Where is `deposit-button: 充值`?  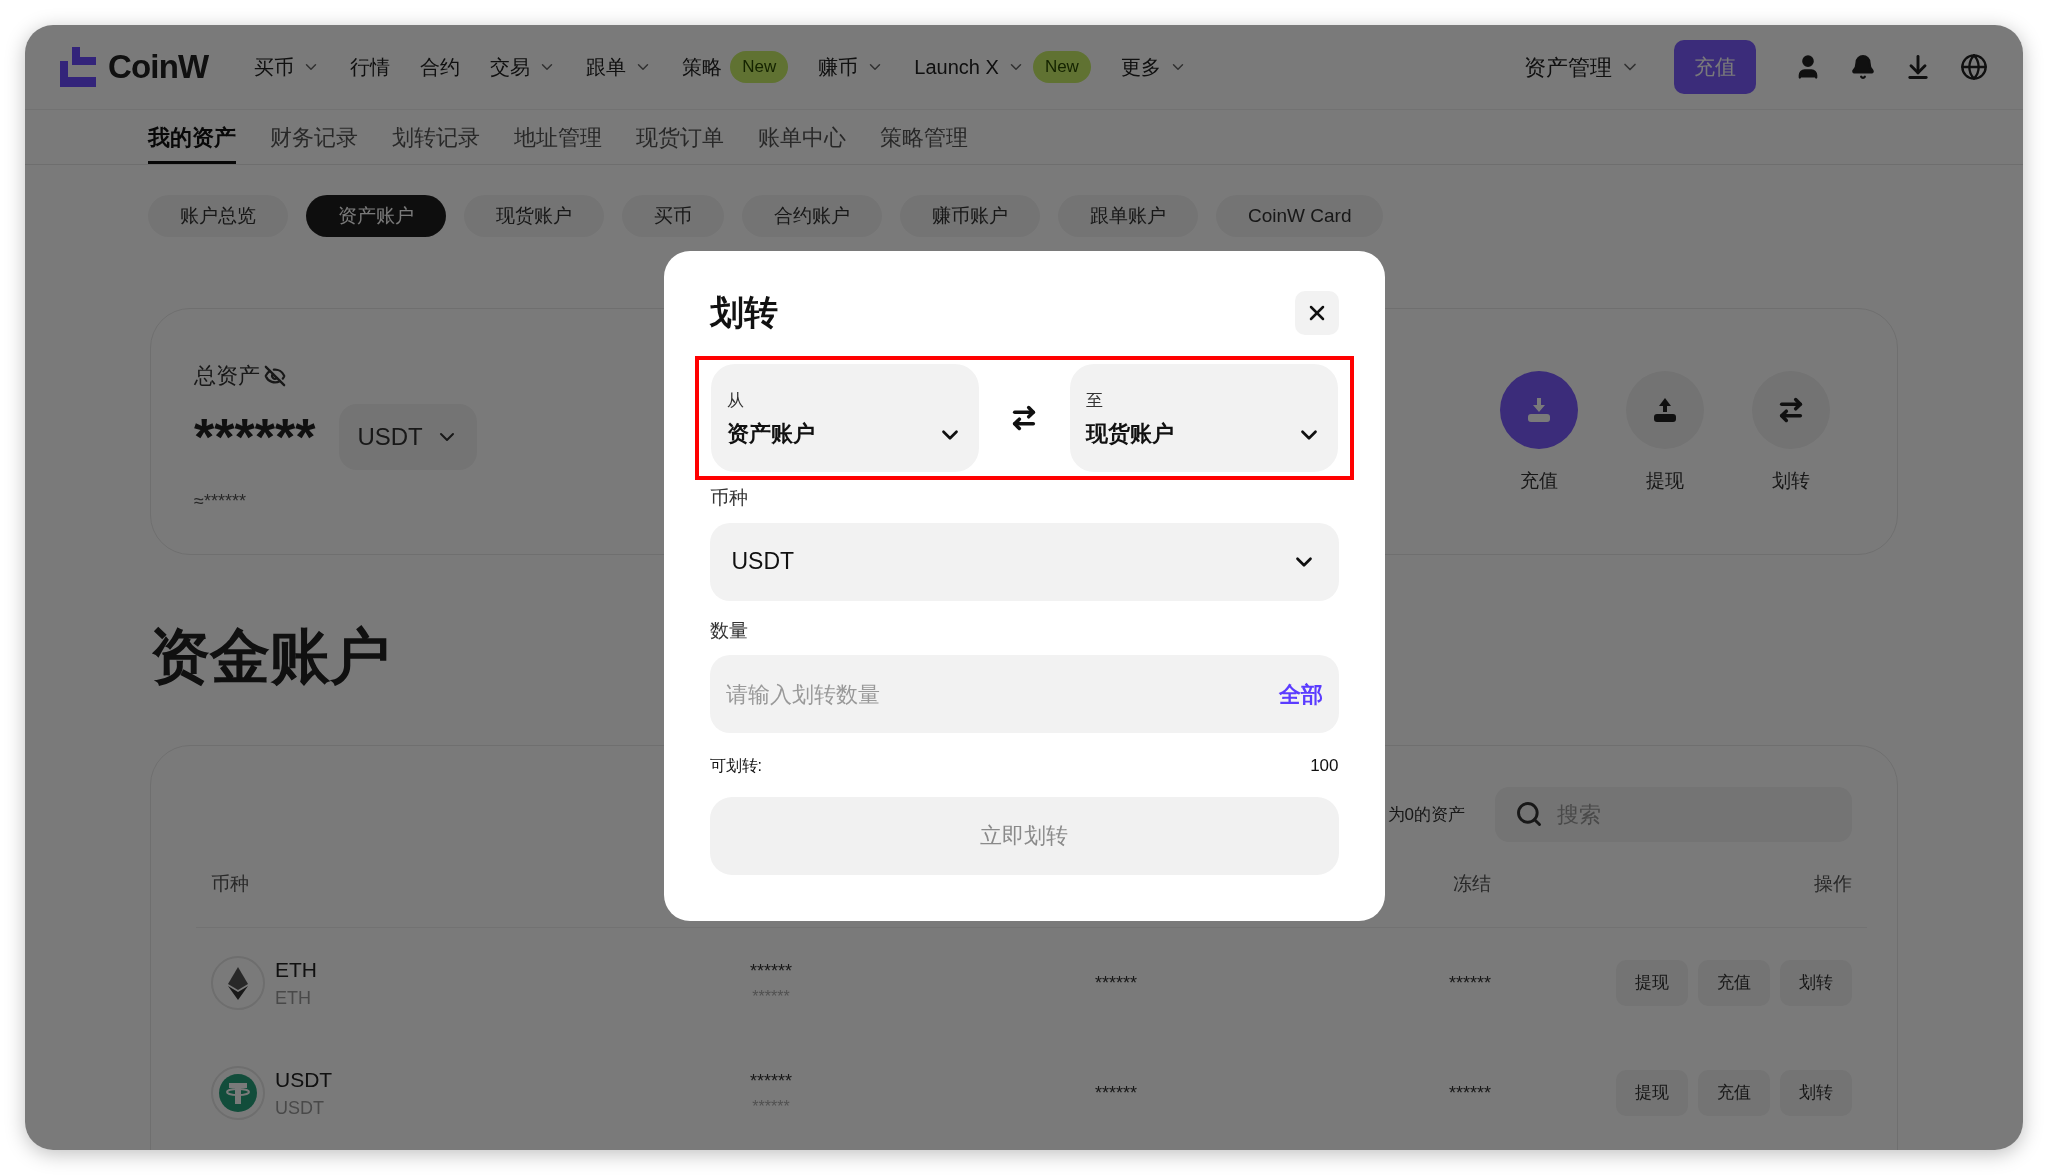 deposit-button: 充值 is located at coordinates (1715, 67).